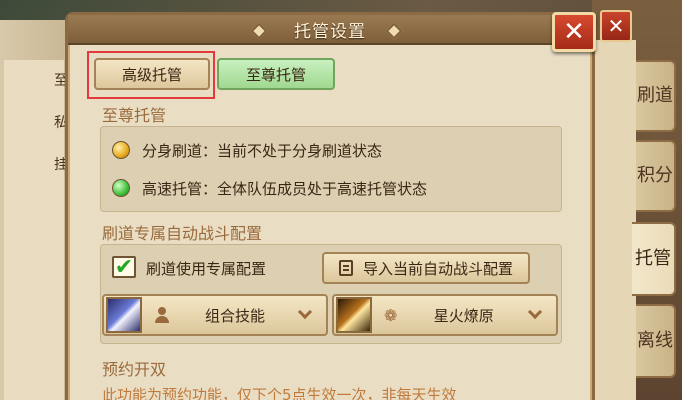 The height and width of the screenshot is (400, 682). Describe the element at coordinates (162, 315) in the screenshot. I see `person-icon` at that location.